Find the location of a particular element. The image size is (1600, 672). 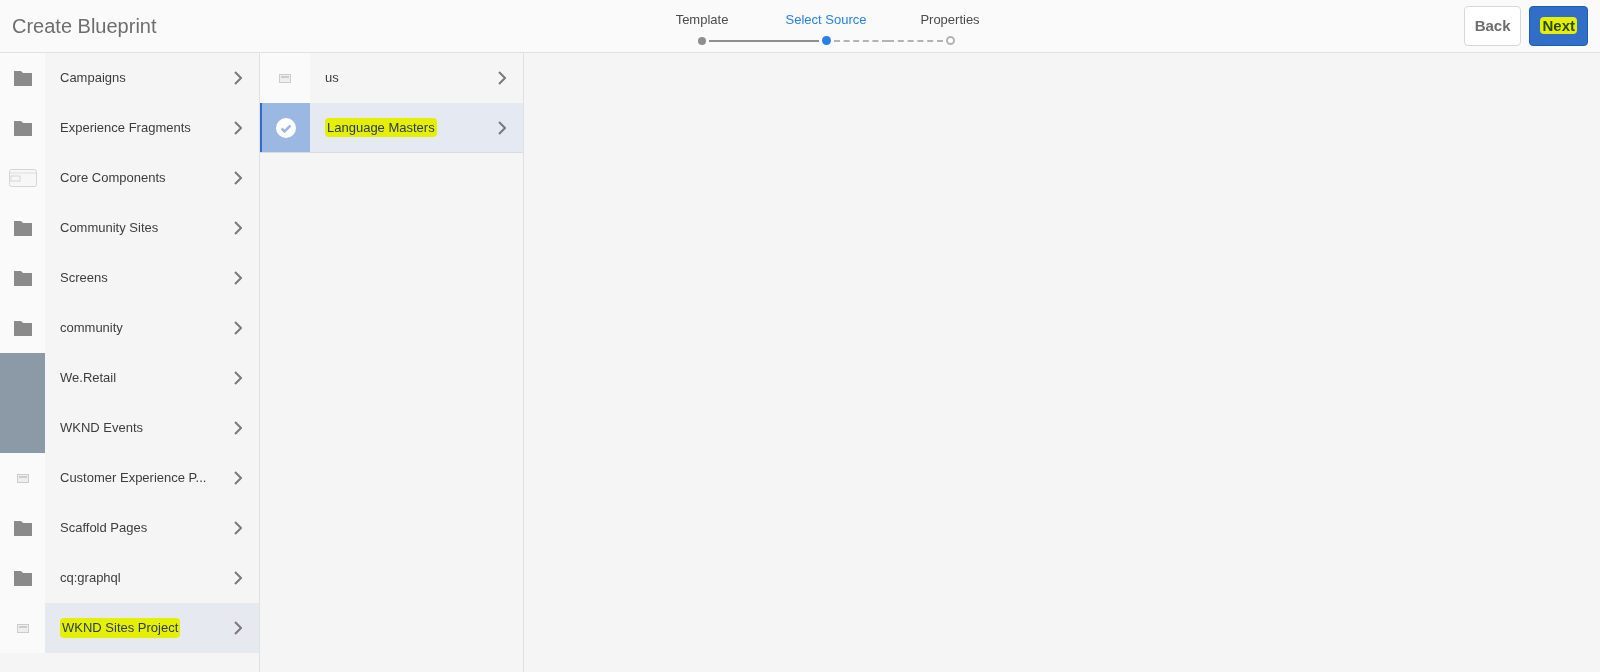

item-label: WKND Events is located at coordinates (102, 428).